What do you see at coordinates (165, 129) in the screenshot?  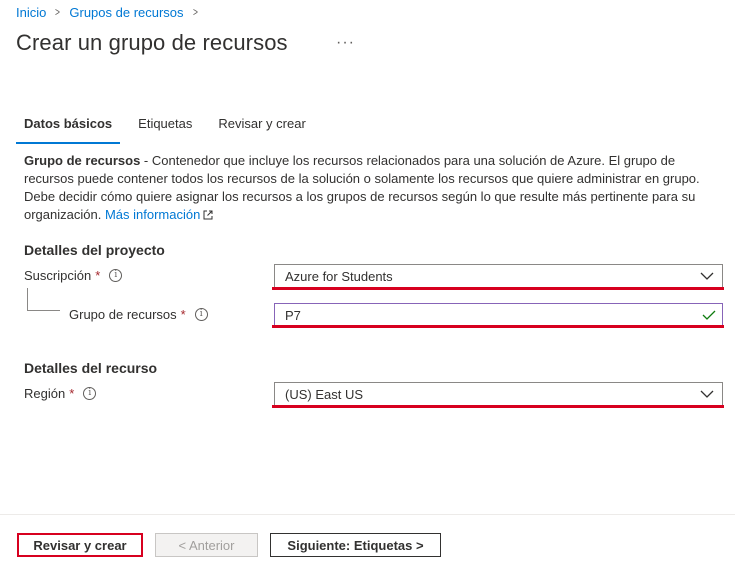 I see `tab-tags: Etiquetas` at bounding box center [165, 129].